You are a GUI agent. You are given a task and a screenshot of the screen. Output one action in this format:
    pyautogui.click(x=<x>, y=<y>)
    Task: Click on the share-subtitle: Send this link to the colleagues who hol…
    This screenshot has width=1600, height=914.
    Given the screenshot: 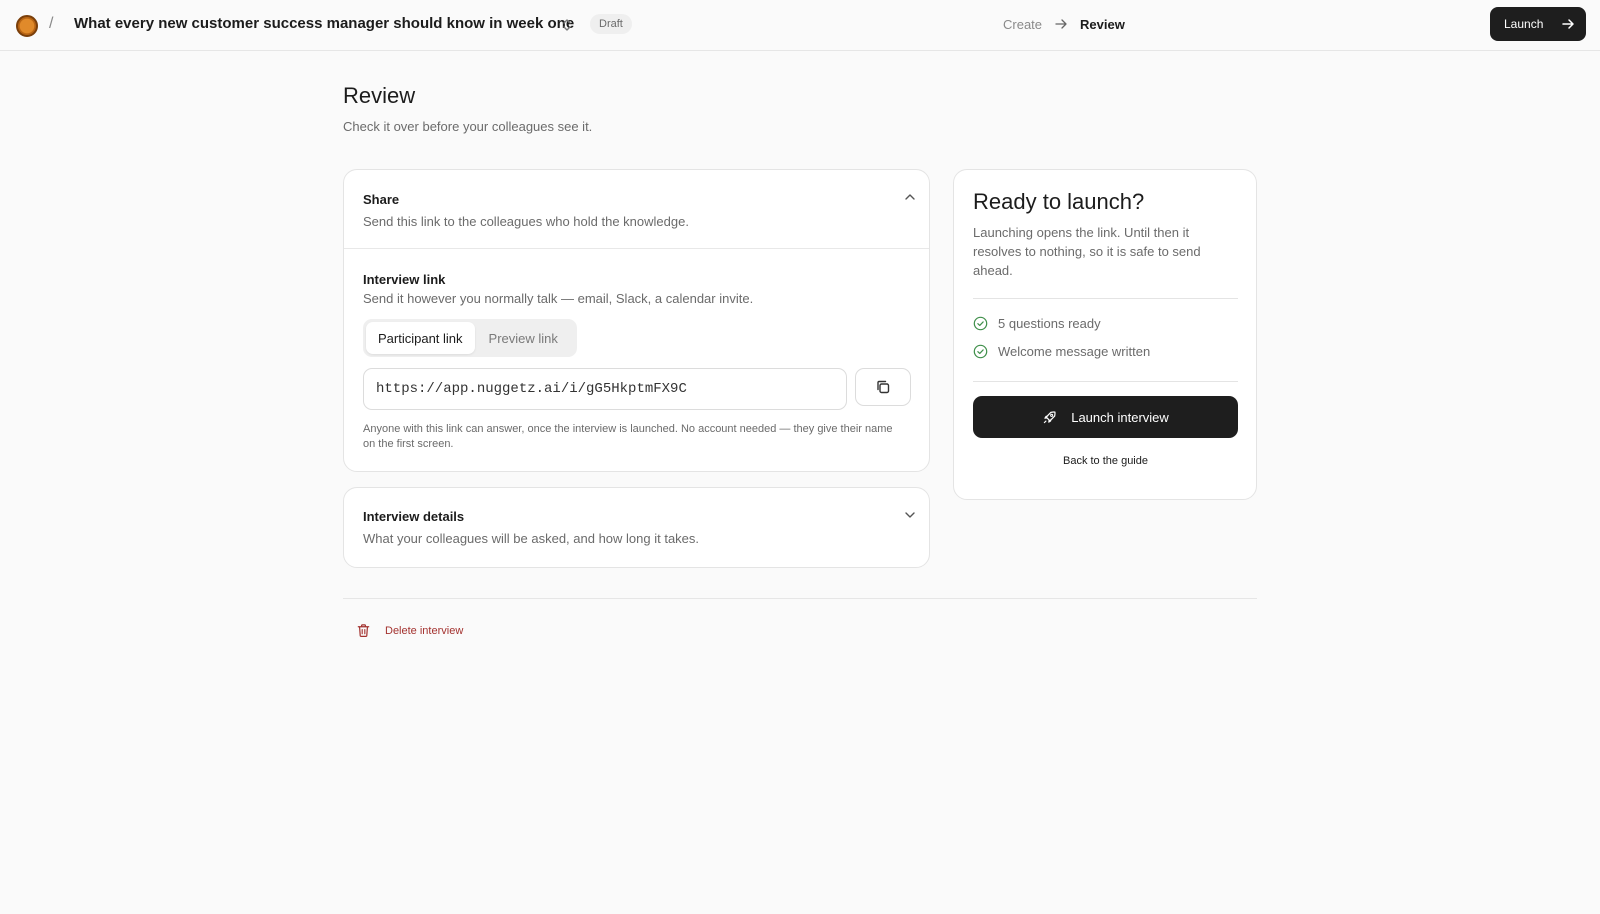 What is the action you would take?
    pyautogui.click(x=526, y=221)
    